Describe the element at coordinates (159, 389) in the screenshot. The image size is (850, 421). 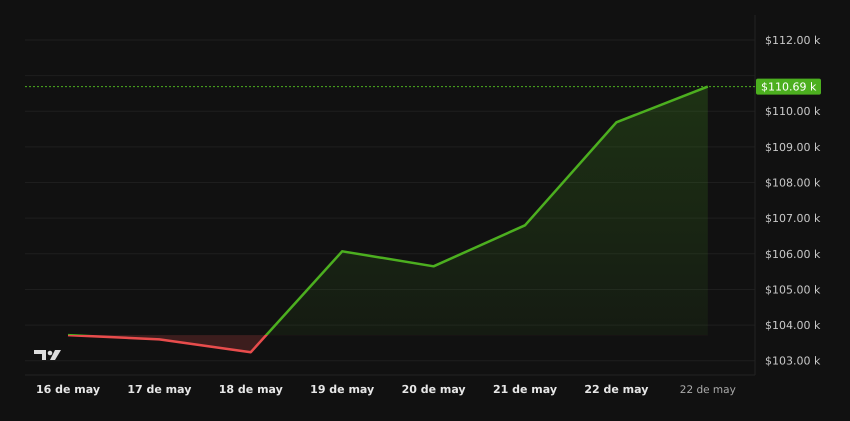
I see `axis-label: 17 de may` at that location.